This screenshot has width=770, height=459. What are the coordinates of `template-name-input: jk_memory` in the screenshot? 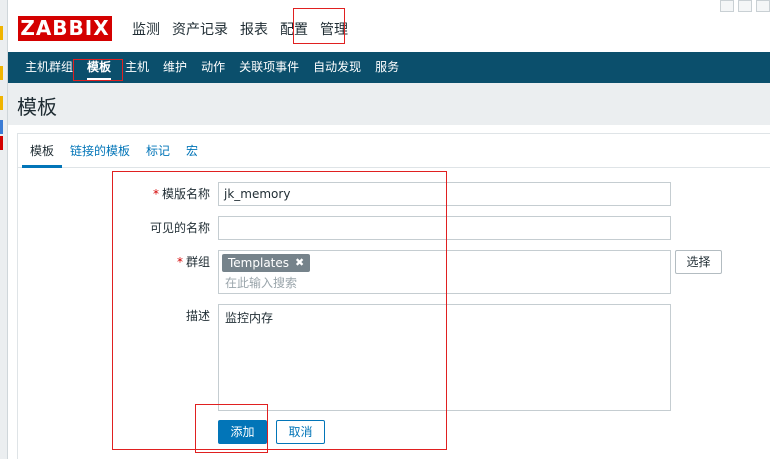 It's located at (444, 194).